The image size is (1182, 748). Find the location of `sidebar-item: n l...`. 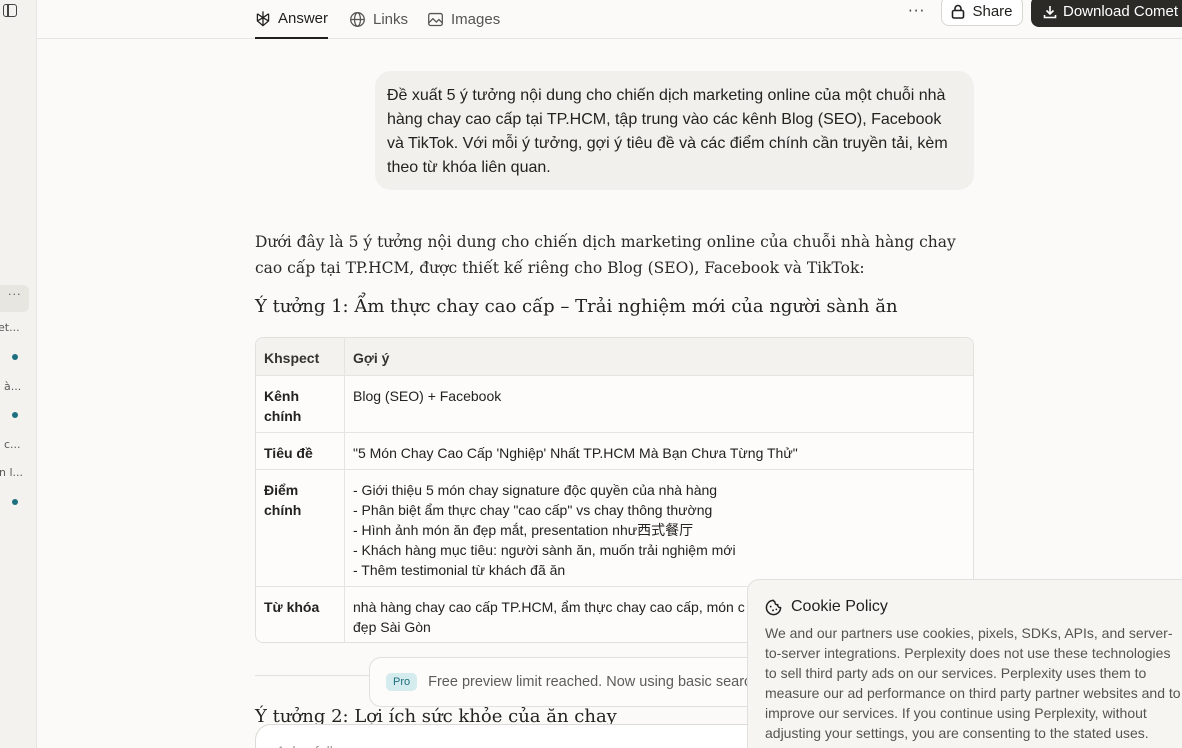

sidebar-item: n l... is located at coordinates (11, 472).